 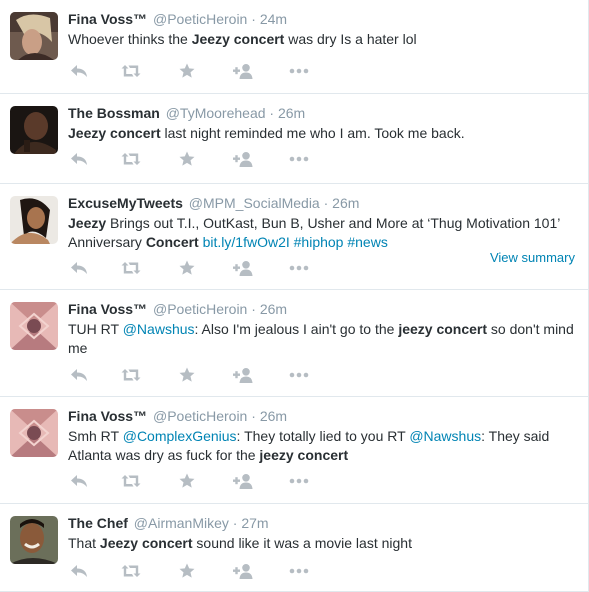 I want to click on text-segment: : They totally lied to you RT, so click(x=323, y=436).